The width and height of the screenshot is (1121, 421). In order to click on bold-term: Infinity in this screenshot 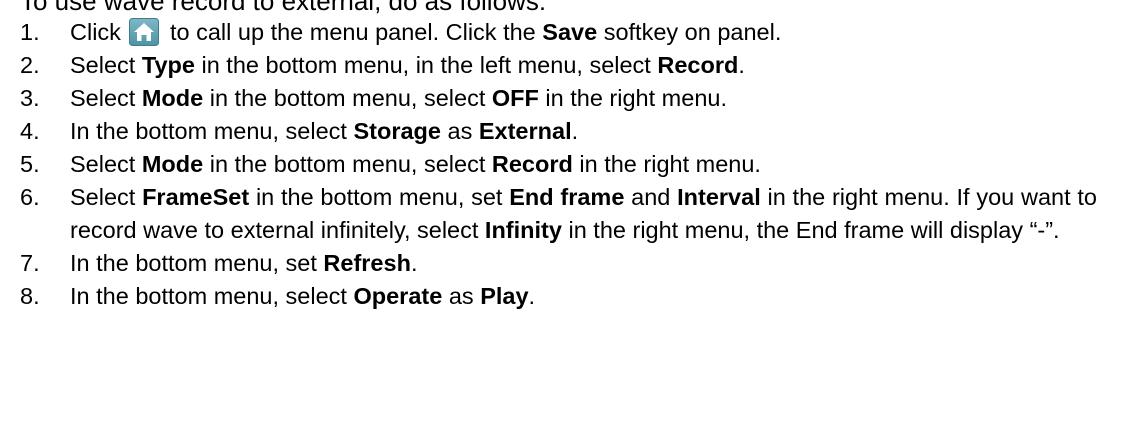, I will do `click(523, 230)`.